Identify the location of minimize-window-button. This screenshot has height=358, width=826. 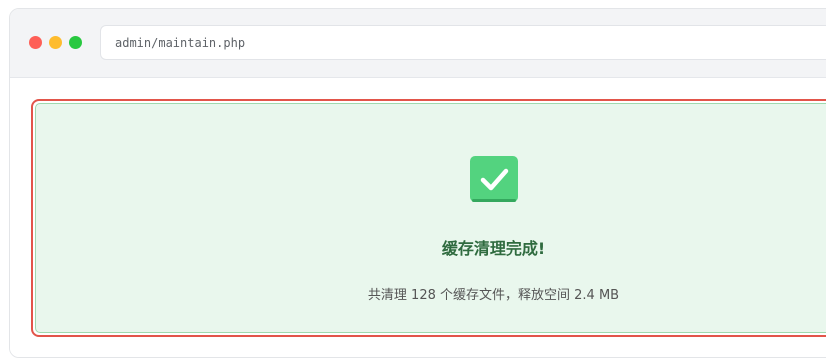
(55, 42).